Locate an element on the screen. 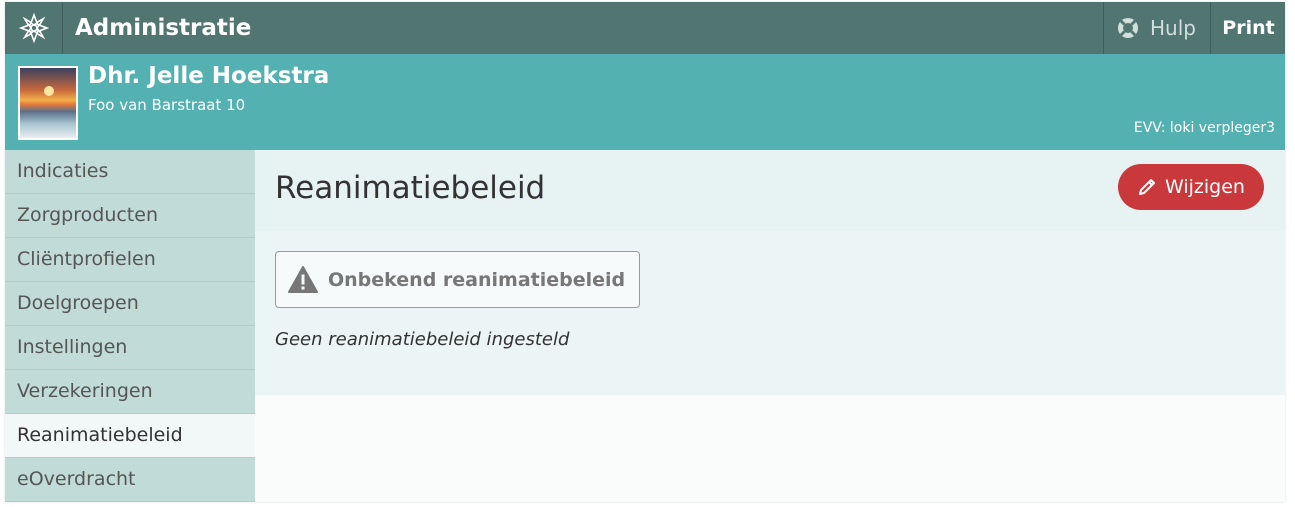 This screenshot has width=1295, height=507. status-label: Onbekend reanimatiebeleid is located at coordinates (477, 279).